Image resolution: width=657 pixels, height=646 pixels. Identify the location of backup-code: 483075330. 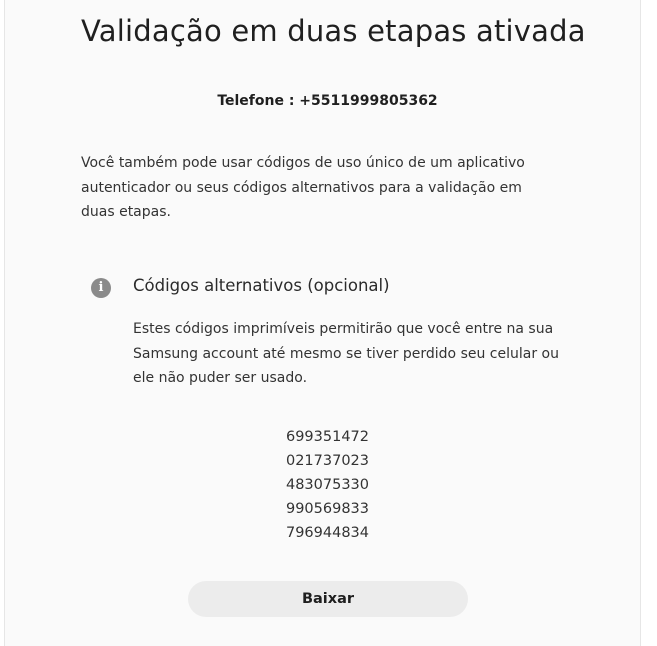
(327, 485).